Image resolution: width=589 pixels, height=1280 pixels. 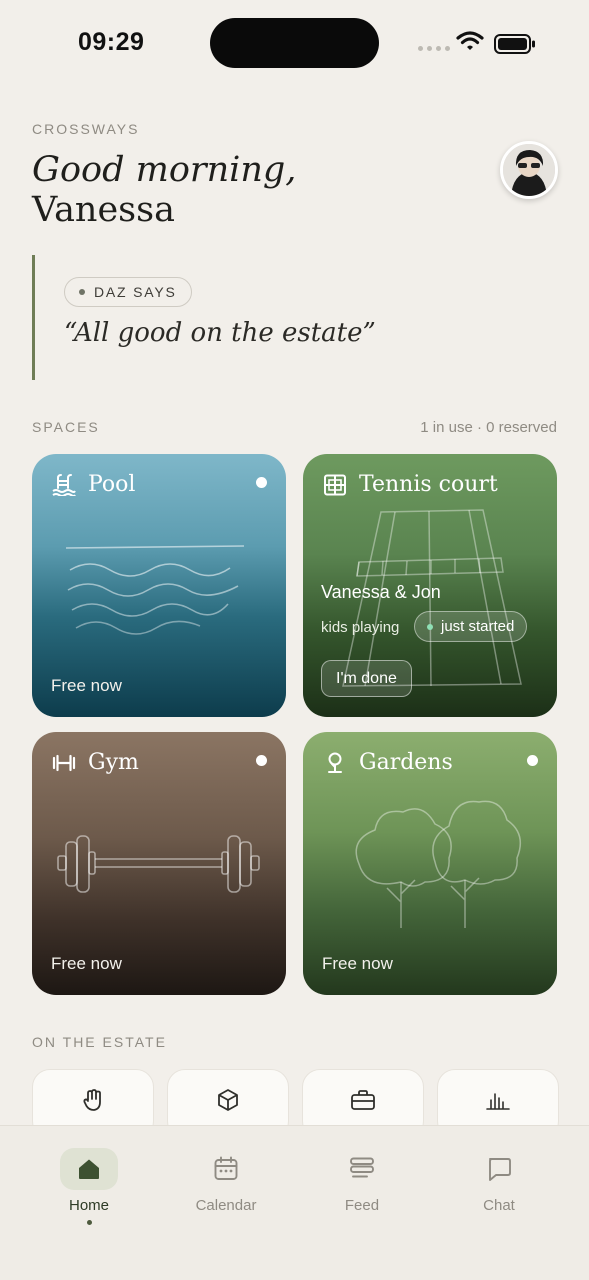 What do you see at coordinates (498, 1101) in the screenshot?
I see `chart-icon` at bounding box center [498, 1101].